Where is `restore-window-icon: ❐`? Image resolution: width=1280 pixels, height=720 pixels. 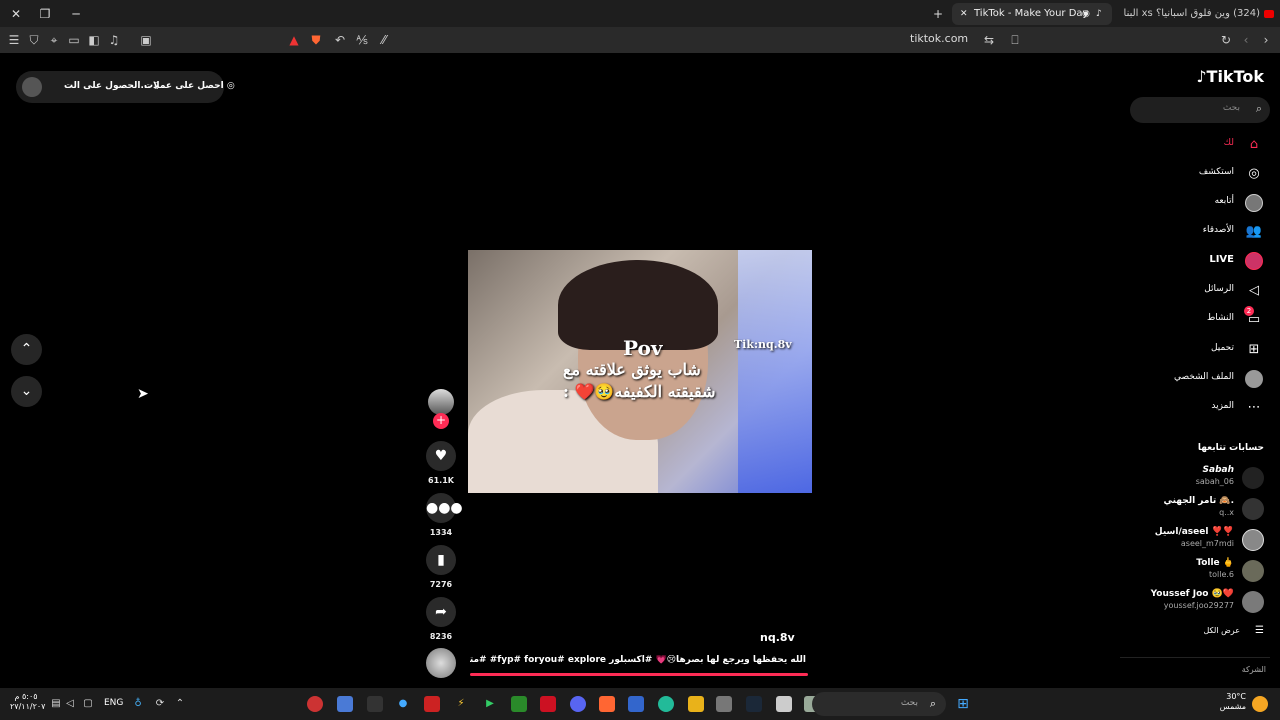 restore-window-icon: ❐ is located at coordinates (45, 14).